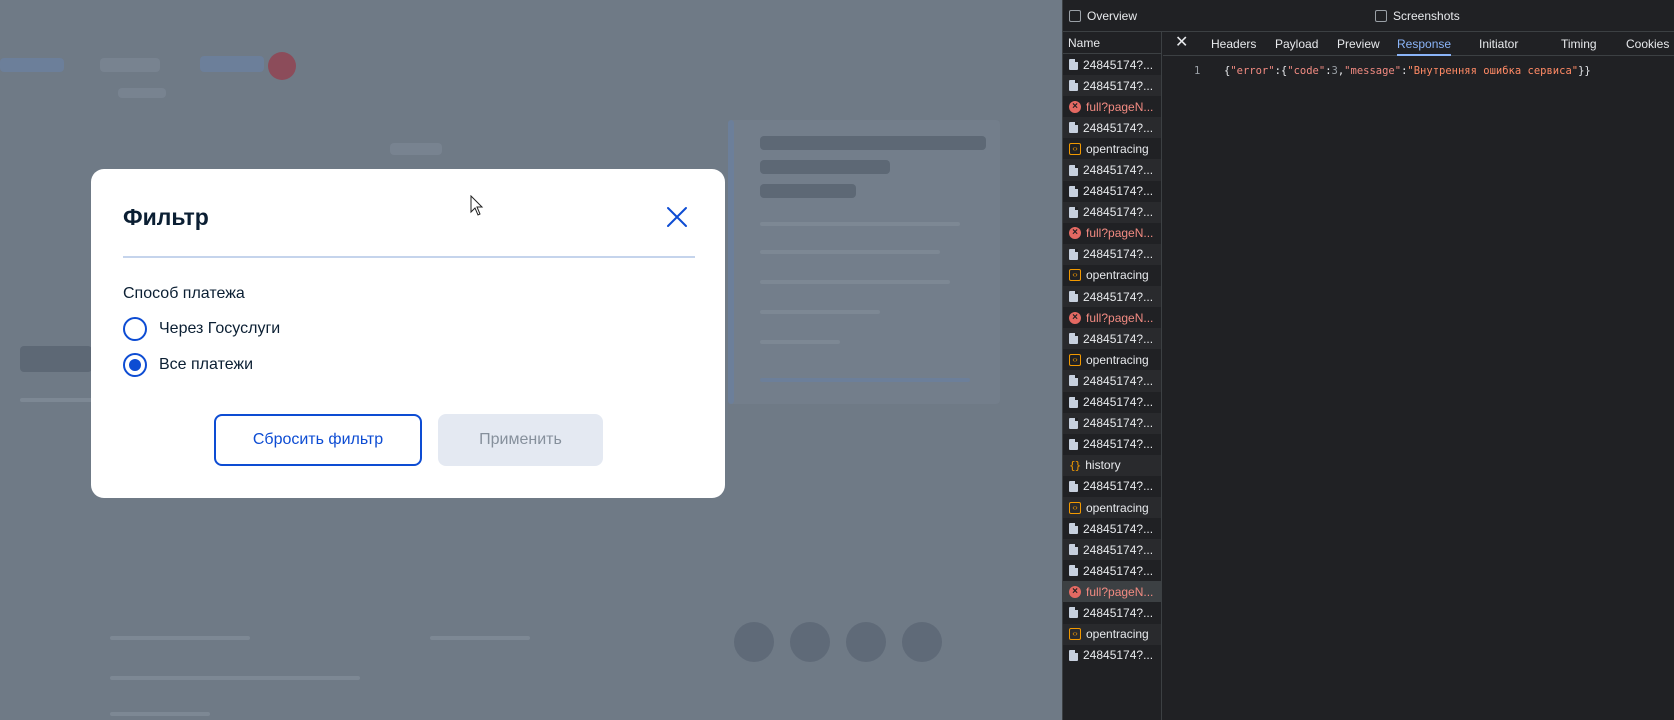 The image size is (1674, 720). Describe the element at coordinates (1112, 43) in the screenshot. I see `name-column-header: Name` at that location.